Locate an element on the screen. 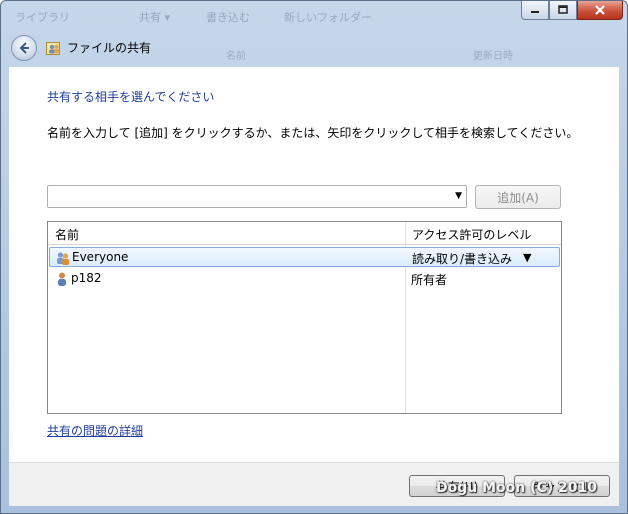 The width and height of the screenshot is (628, 514). share-users-icon is located at coordinates (53, 48).